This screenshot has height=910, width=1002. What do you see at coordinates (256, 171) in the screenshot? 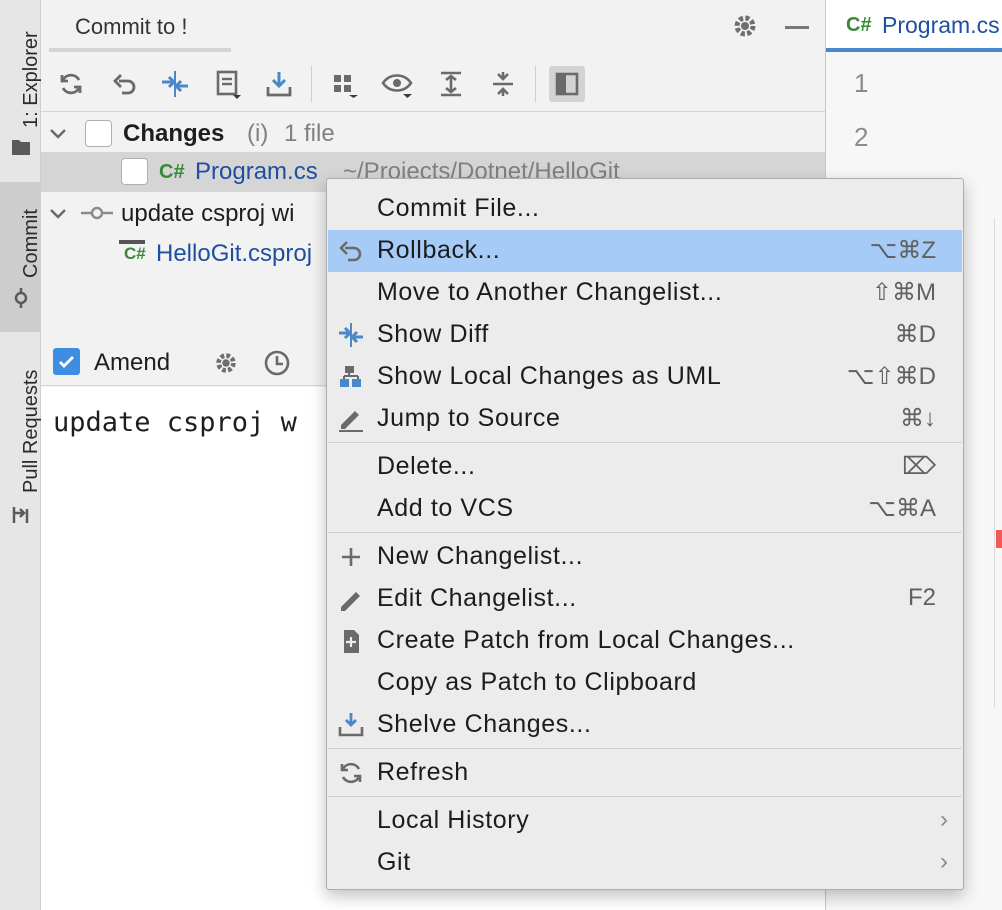
I see `file-name: Program.cs` at bounding box center [256, 171].